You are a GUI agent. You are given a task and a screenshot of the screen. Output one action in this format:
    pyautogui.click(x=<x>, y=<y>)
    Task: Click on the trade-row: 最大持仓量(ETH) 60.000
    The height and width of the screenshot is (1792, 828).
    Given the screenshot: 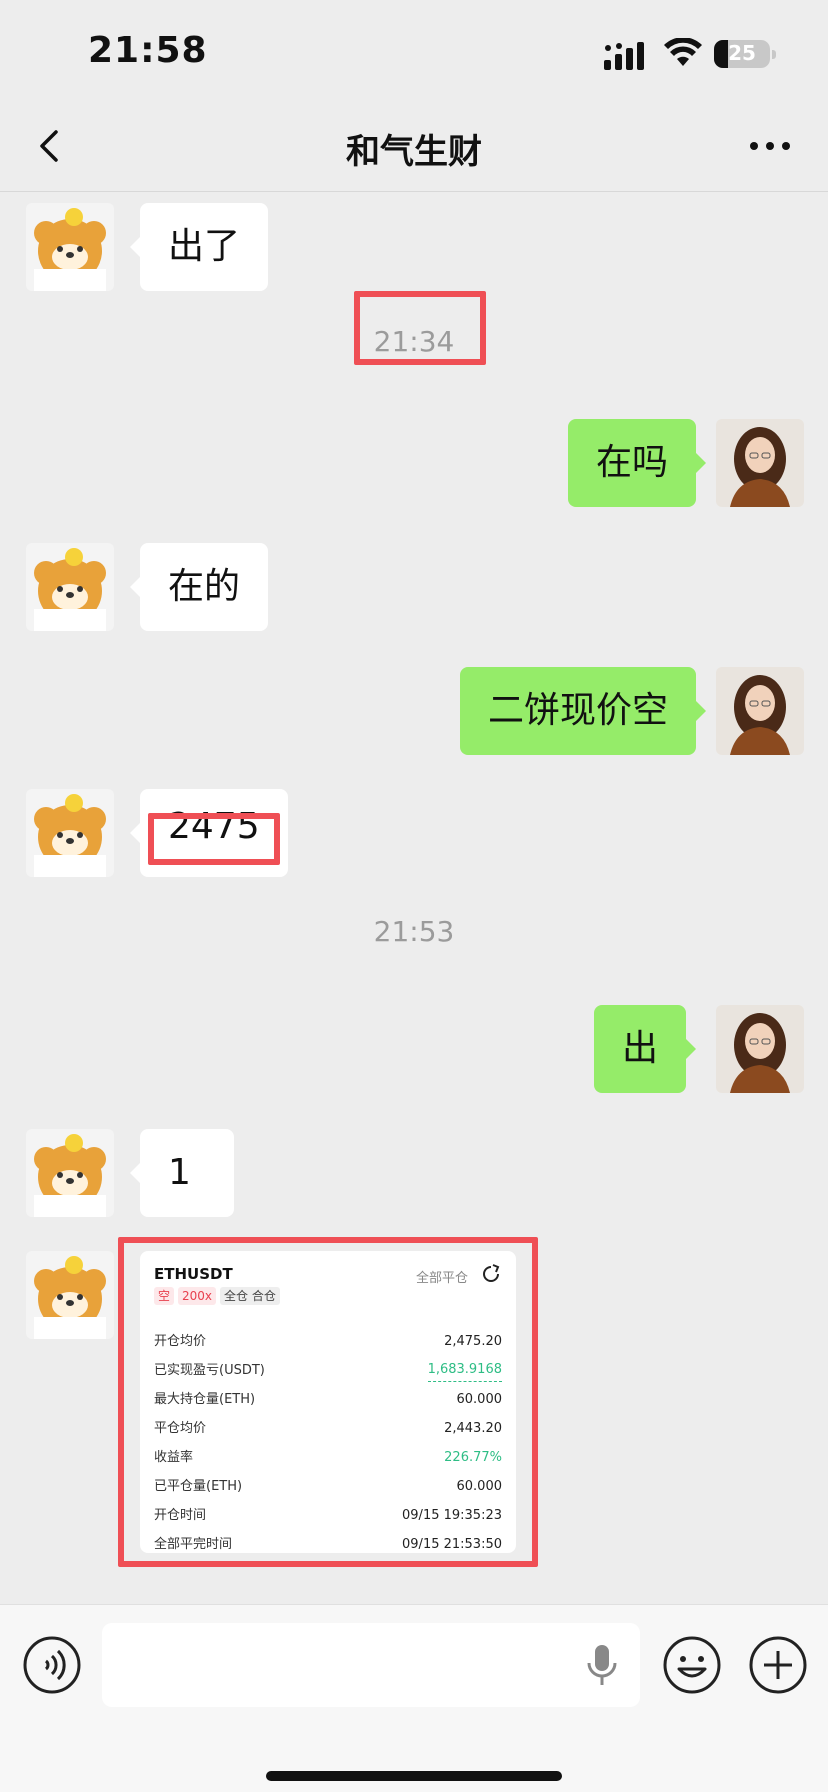 What is the action you would take?
    pyautogui.click(x=328, y=1399)
    